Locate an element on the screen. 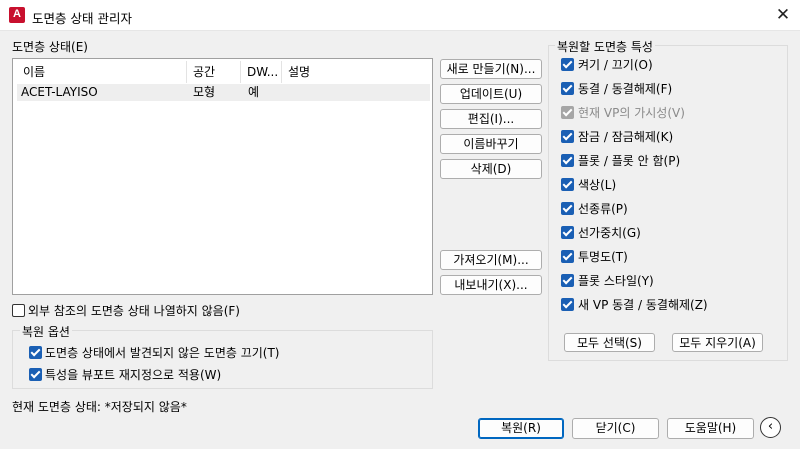 This screenshot has width=800, height=449. prop-plot-style-label: 플롯 스타일(Y) is located at coordinates (616, 281).